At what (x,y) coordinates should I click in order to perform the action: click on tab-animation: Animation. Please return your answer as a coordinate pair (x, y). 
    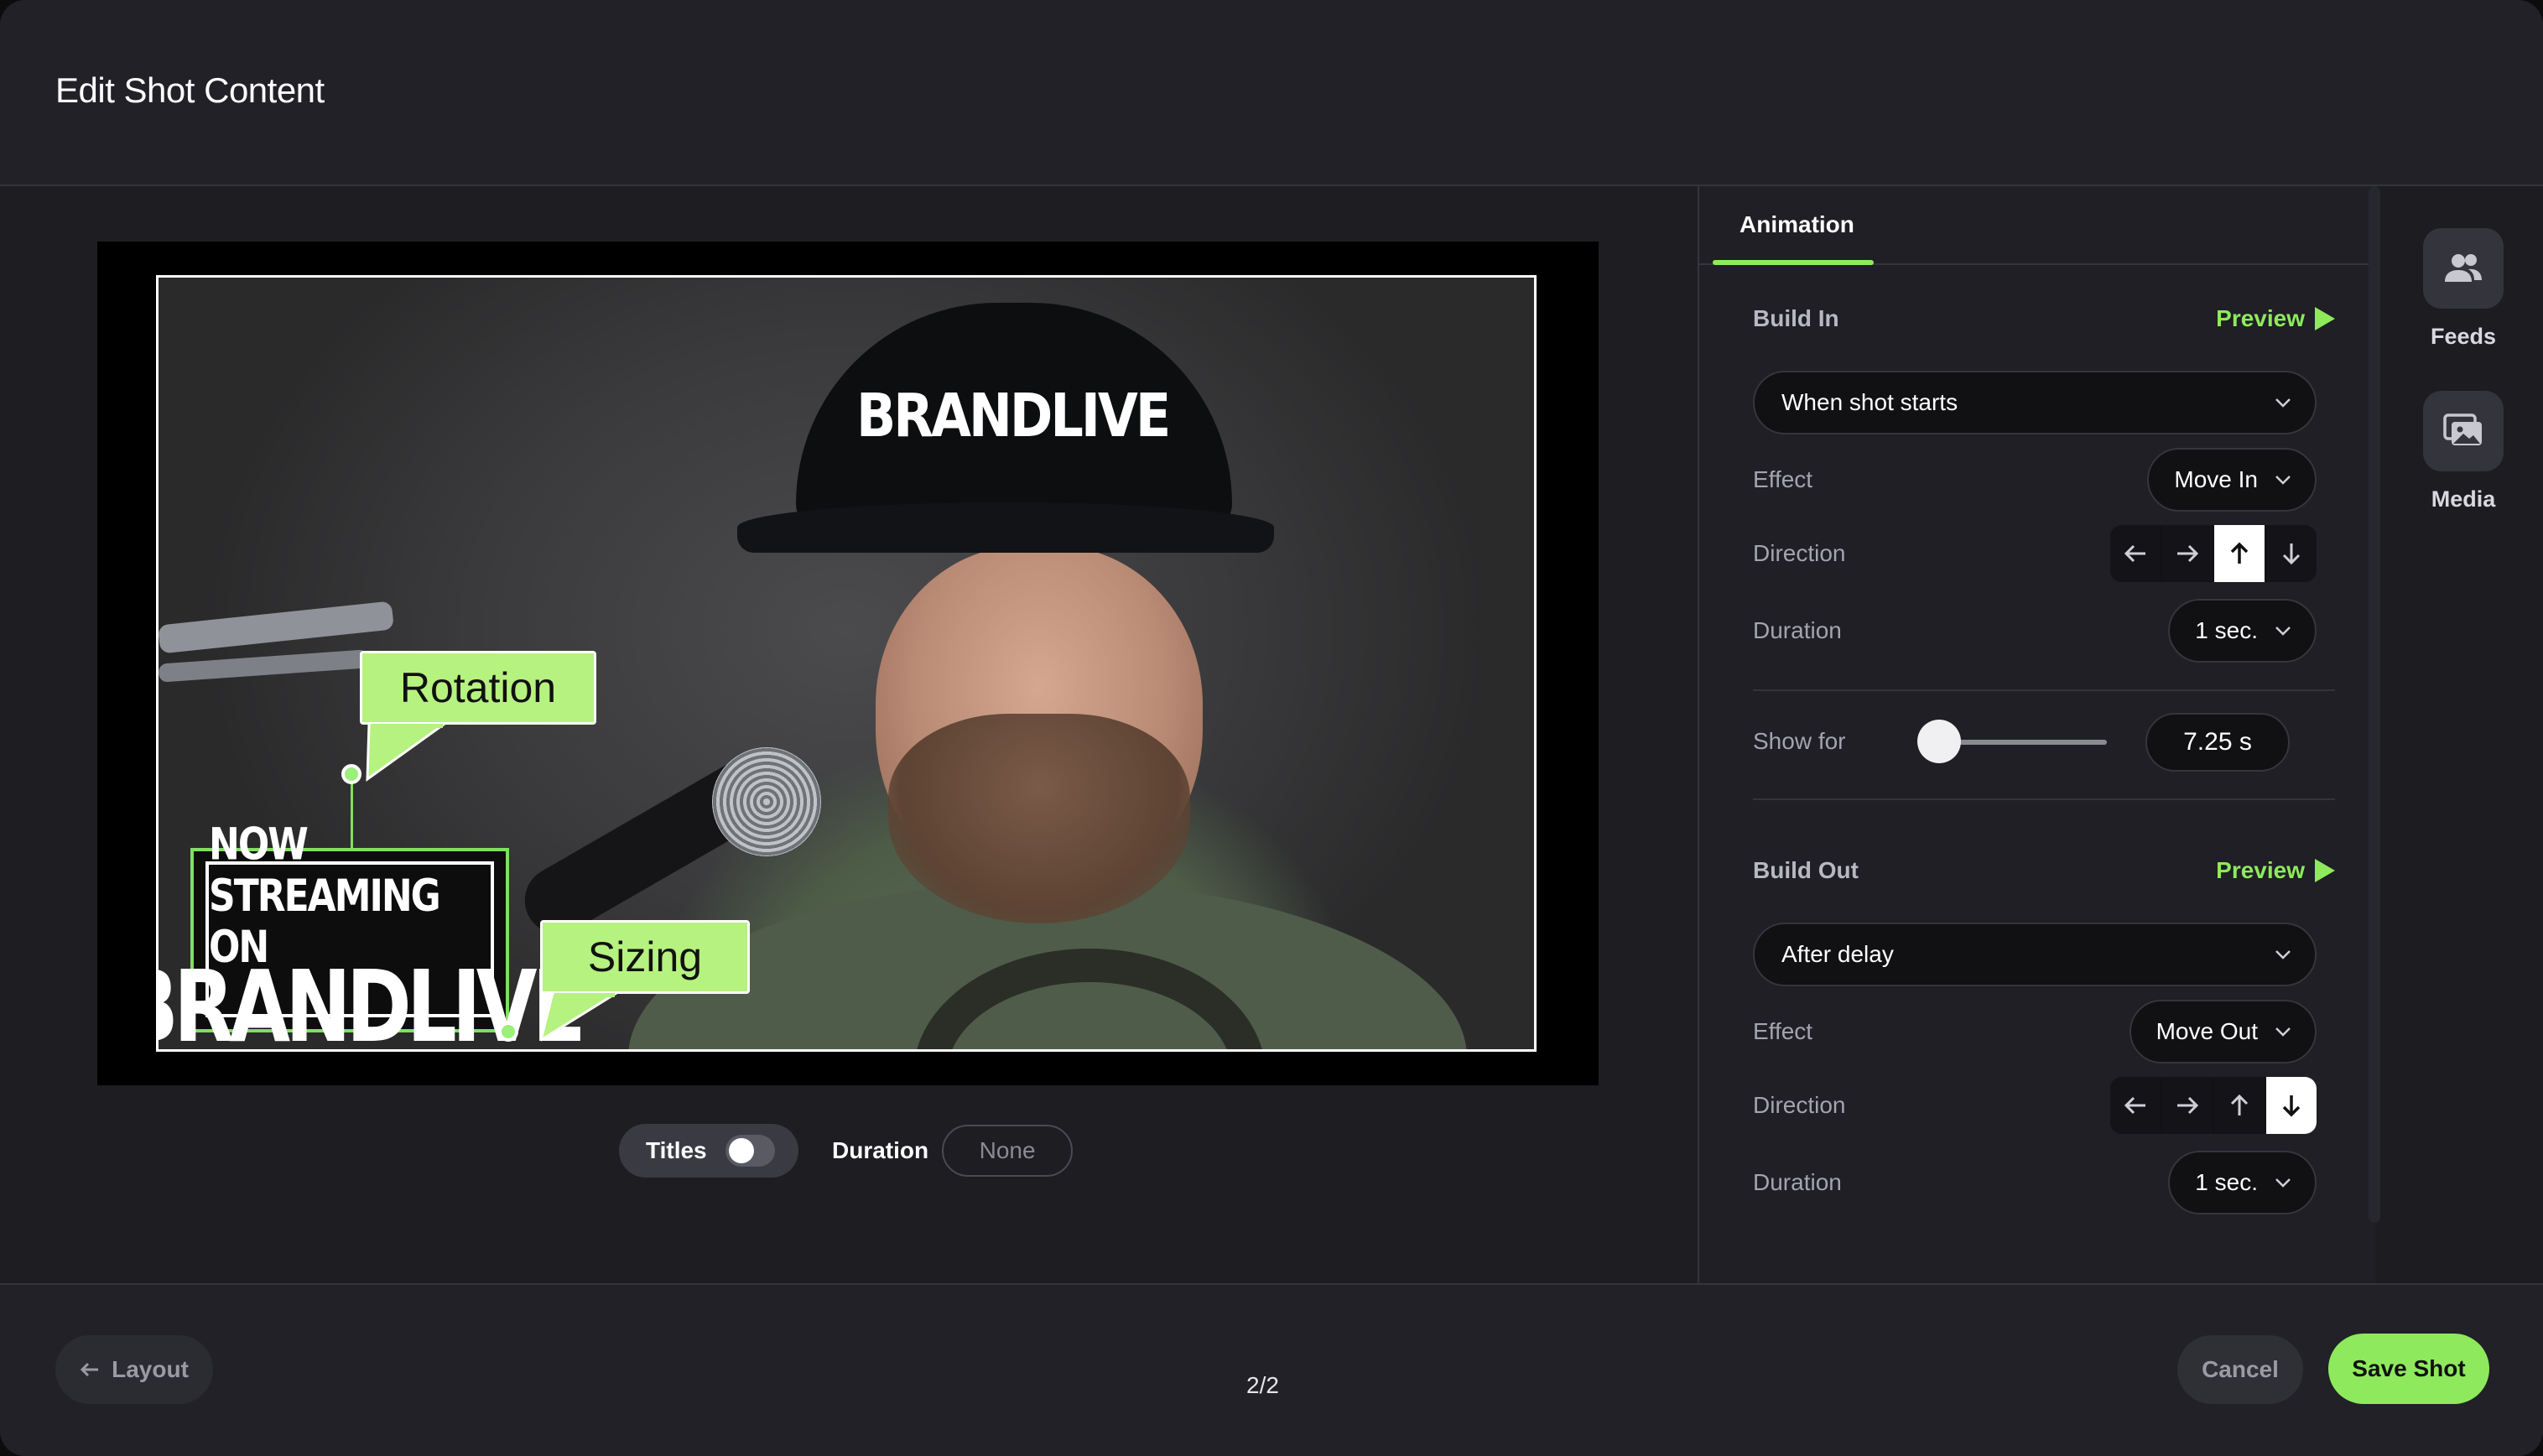
    Looking at the image, I should click on (1797, 224).